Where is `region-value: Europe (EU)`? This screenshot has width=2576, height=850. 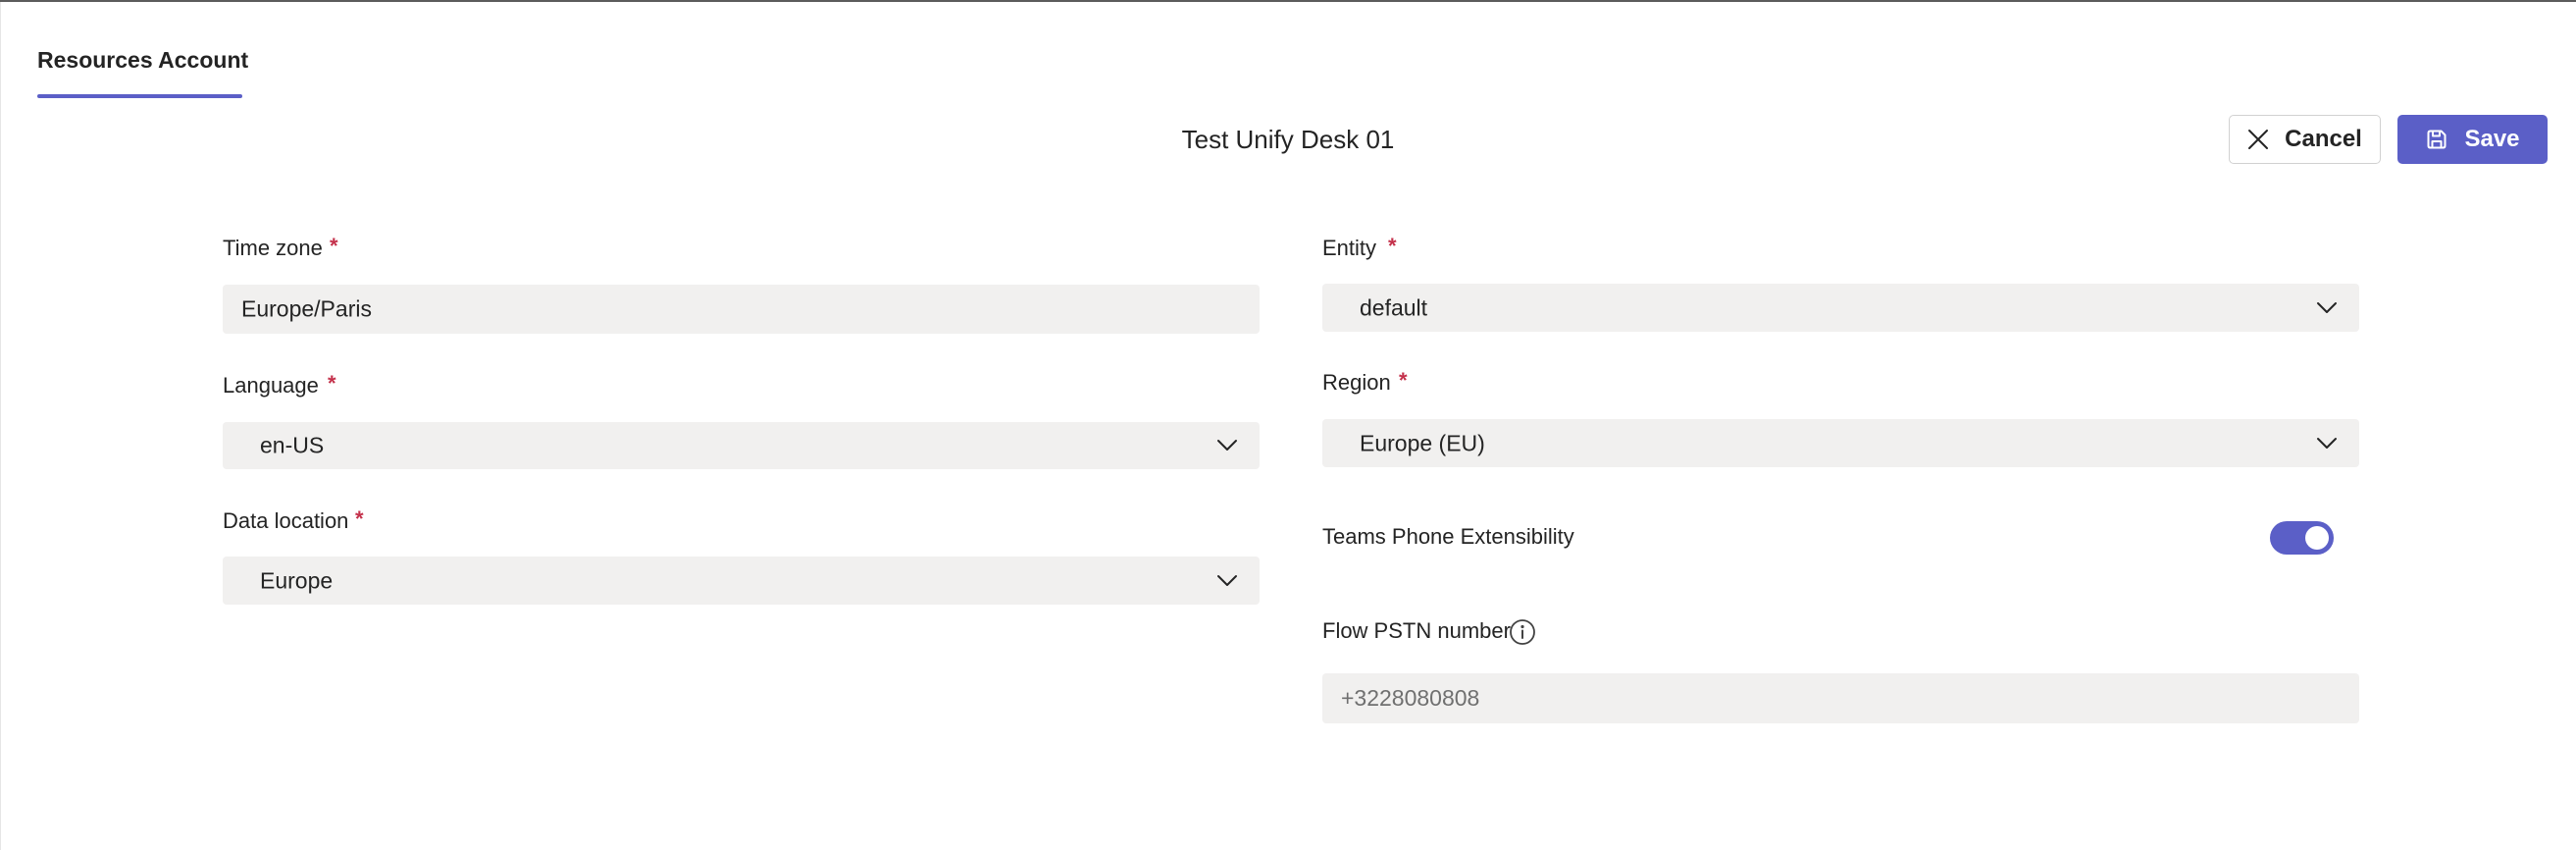
region-value: Europe (EU) is located at coordinates (1422, 442).